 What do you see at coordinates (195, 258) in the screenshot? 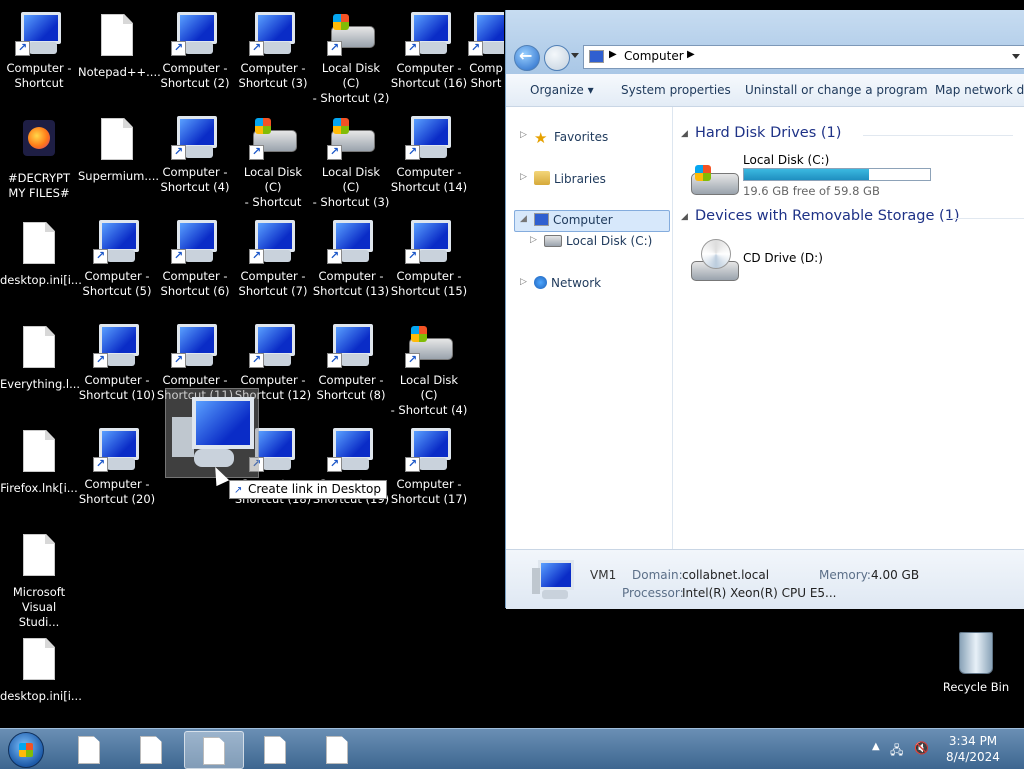
I see `desktop-icon: ↗ Computer - Shortcut (6)` at bounding box center [195, 258].